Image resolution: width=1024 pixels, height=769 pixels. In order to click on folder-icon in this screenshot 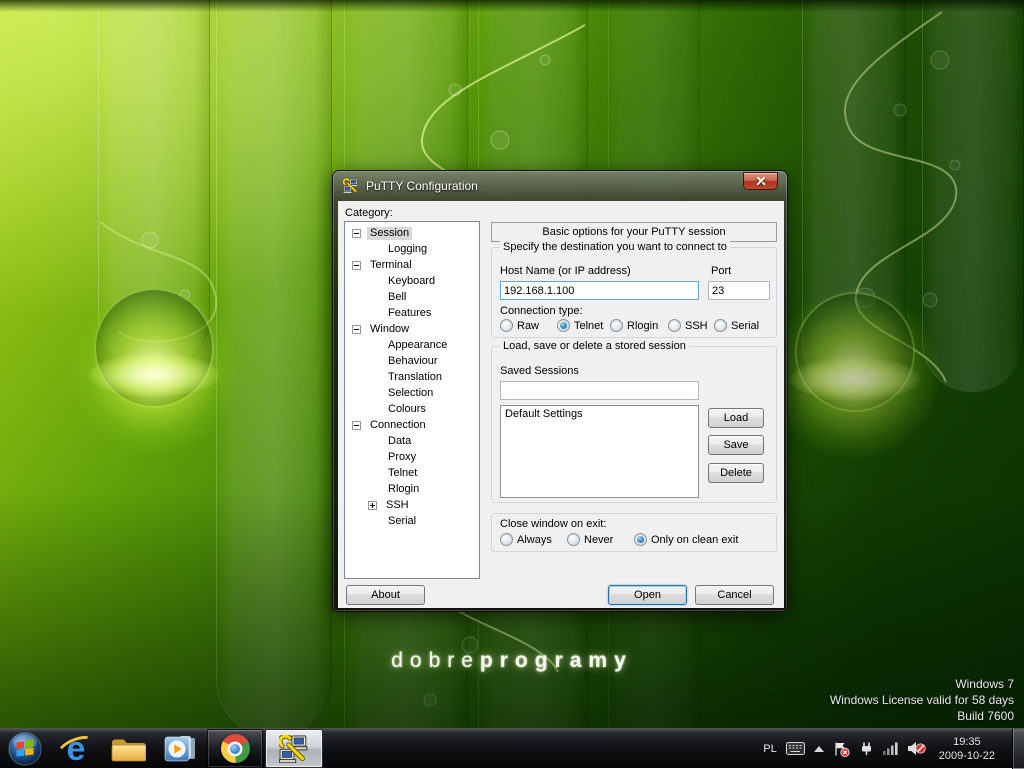, I will do `click(128, 749)`.